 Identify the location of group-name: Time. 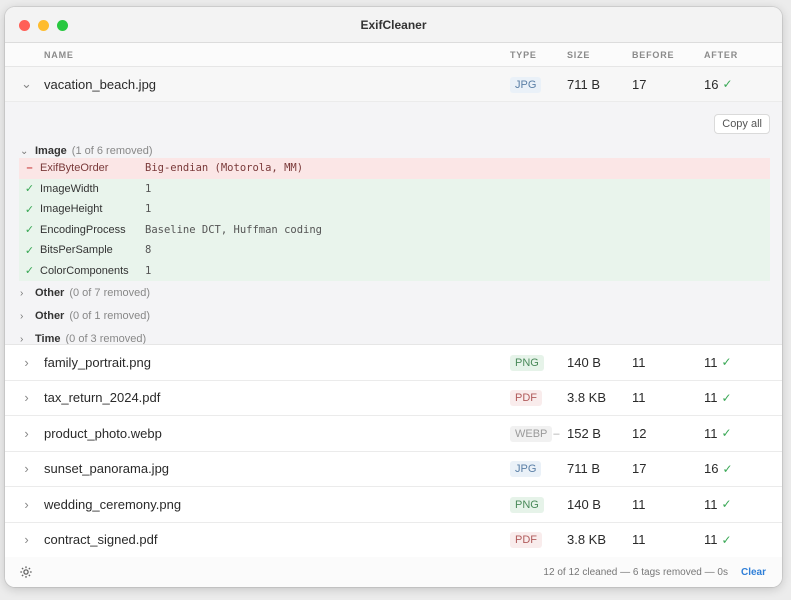
(48, 339).